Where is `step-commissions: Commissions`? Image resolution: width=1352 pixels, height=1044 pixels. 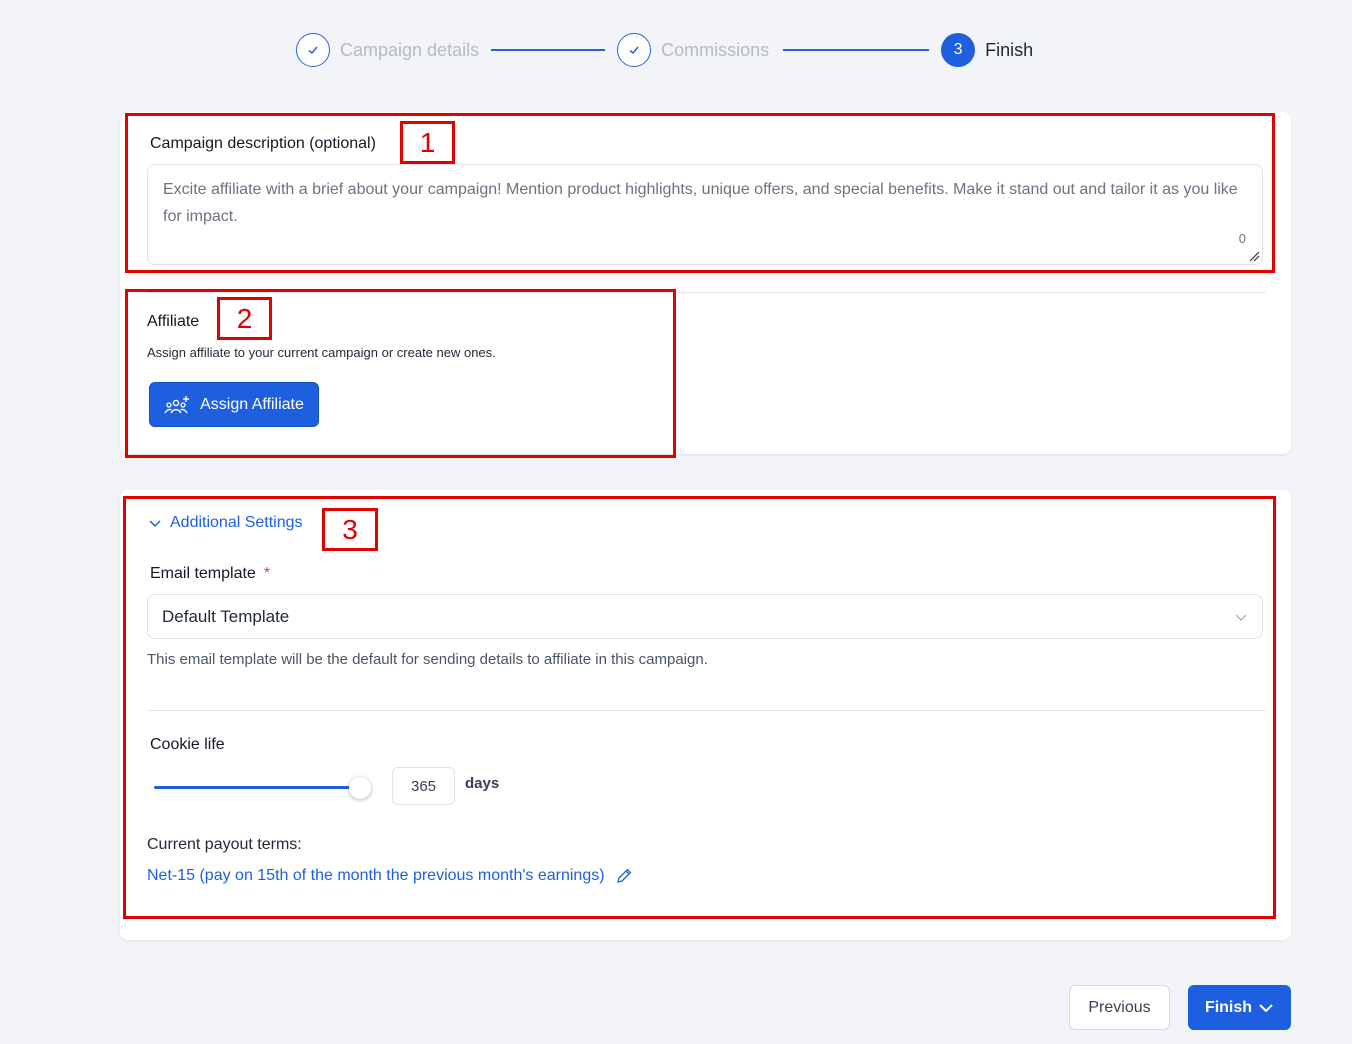
step-commissions: Commissions is located at coordinates (693, 50).